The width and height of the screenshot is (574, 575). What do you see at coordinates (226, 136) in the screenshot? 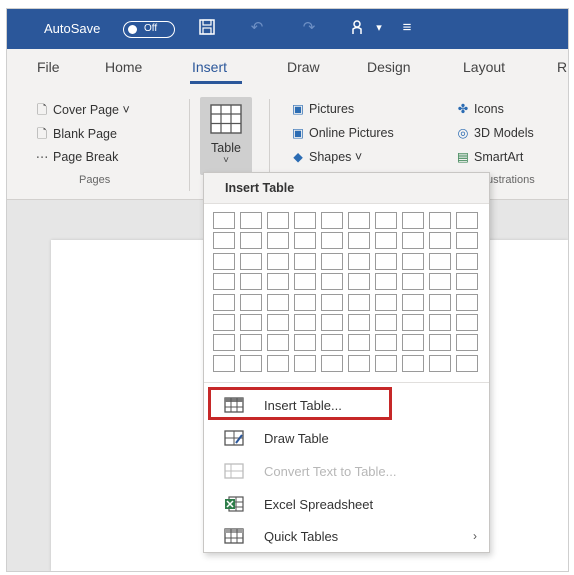
I see `table-button: Table ˅` at bounding box center [226, 136].